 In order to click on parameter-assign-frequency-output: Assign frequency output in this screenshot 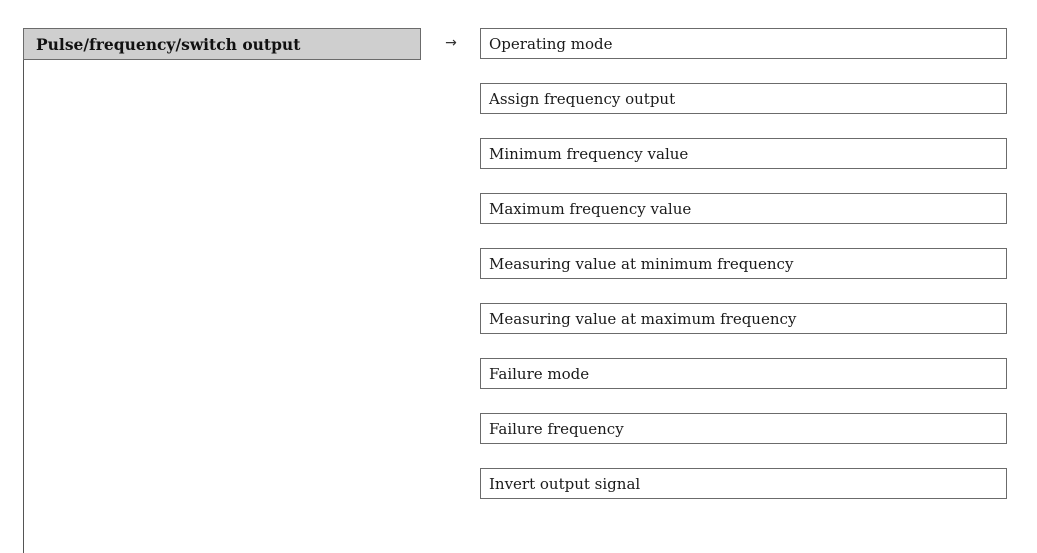, I will do `click(743, 98)`.